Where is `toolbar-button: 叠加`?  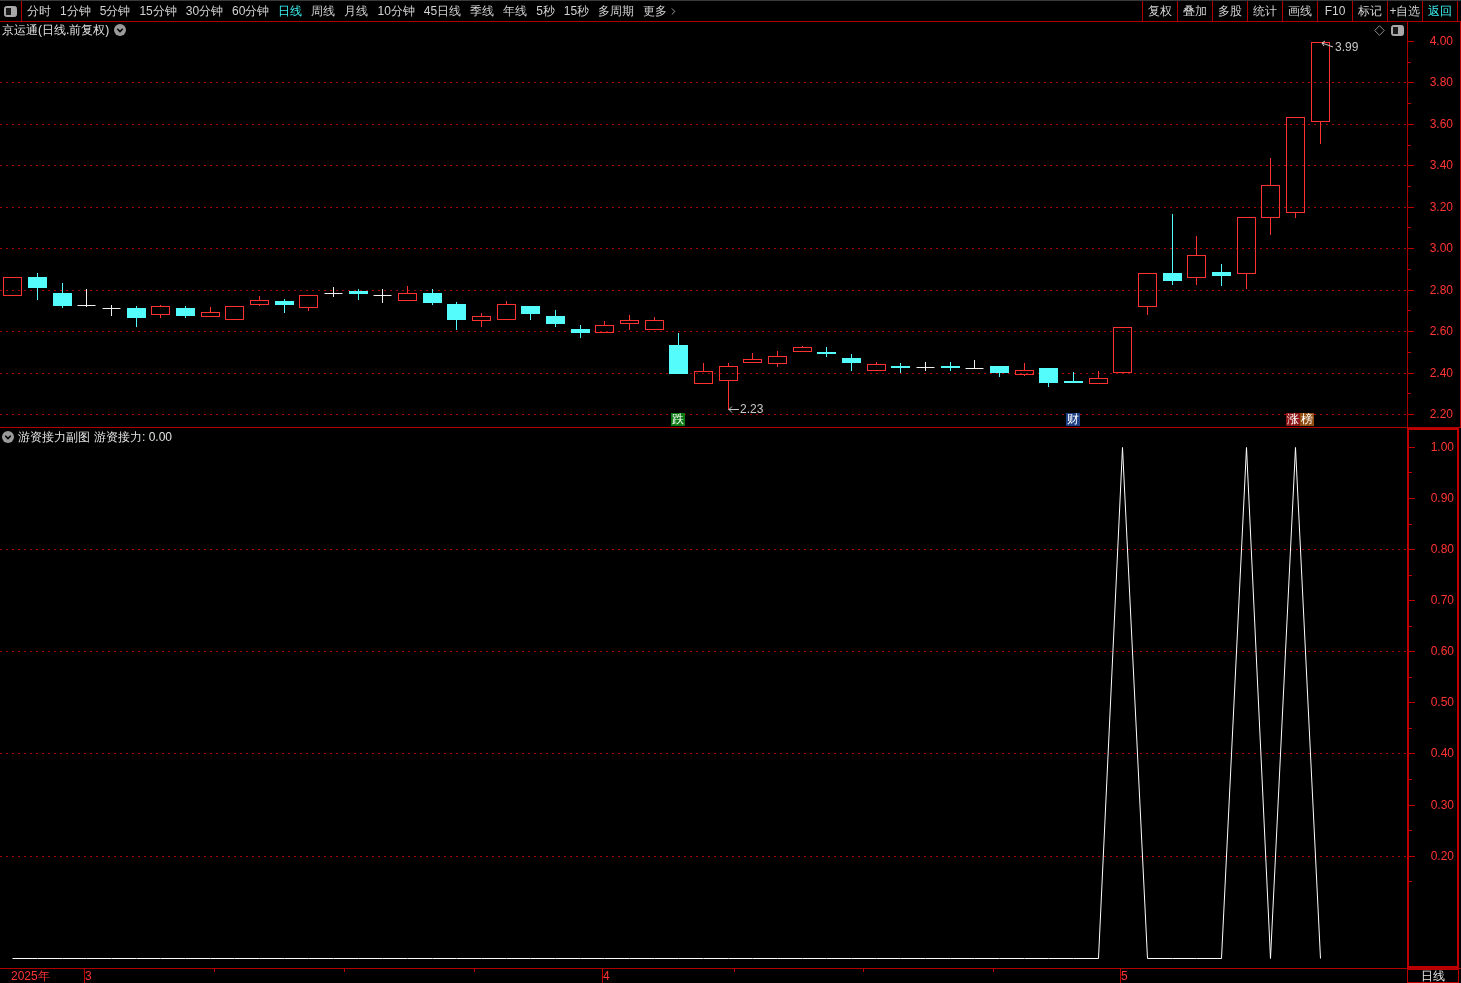
toolbar-button: 叠加 is located at coordinates (1194, 11).